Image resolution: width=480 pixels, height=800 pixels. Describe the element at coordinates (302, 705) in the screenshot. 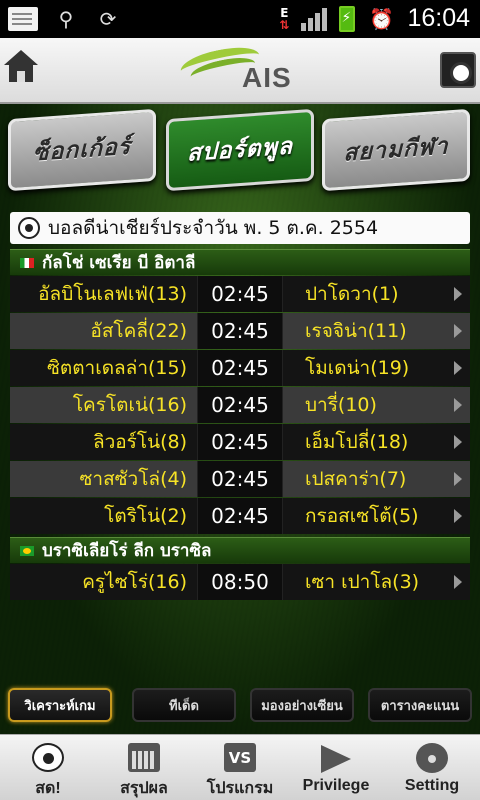

I see `tab-expert-view: มองอย่างเซียน` at that location.